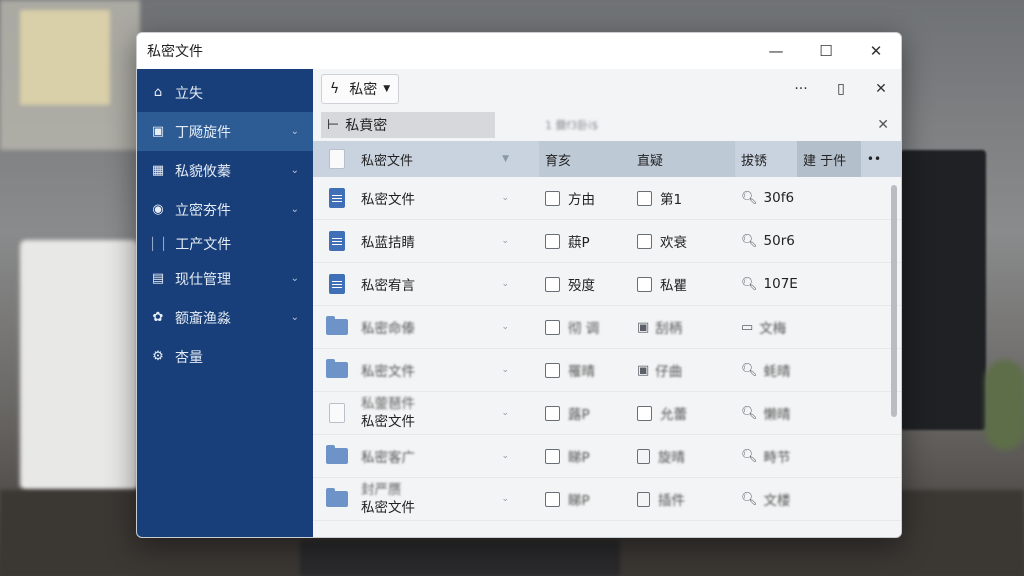  I want to click on table-row: 私密宥言 ⌄ 殁度 私瞿 🔍︎ 107E, so click(607, 284).